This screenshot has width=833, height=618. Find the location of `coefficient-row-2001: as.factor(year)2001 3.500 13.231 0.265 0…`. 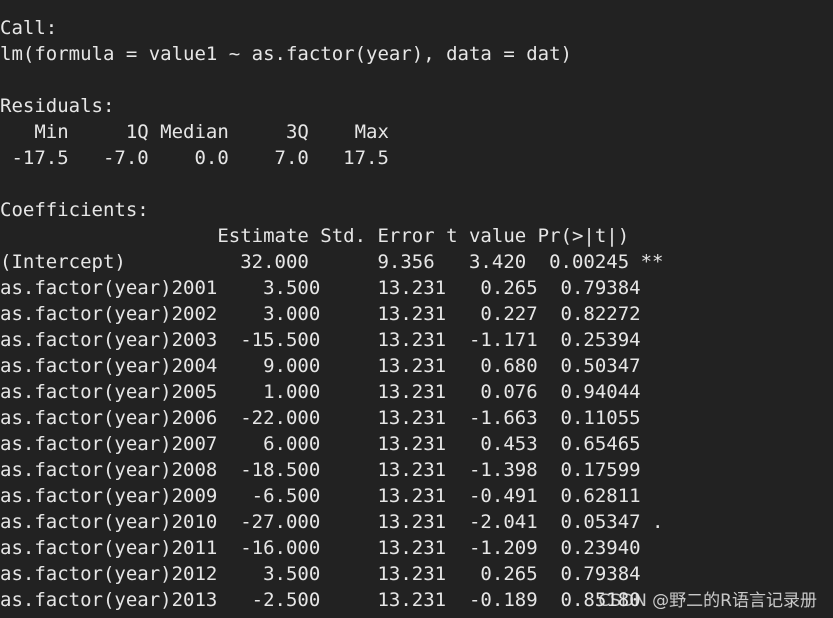

coefficient-row-2001: as.factor(year)2001 3.500 13.231 0.265 0… is located at coordinates (337, 288).